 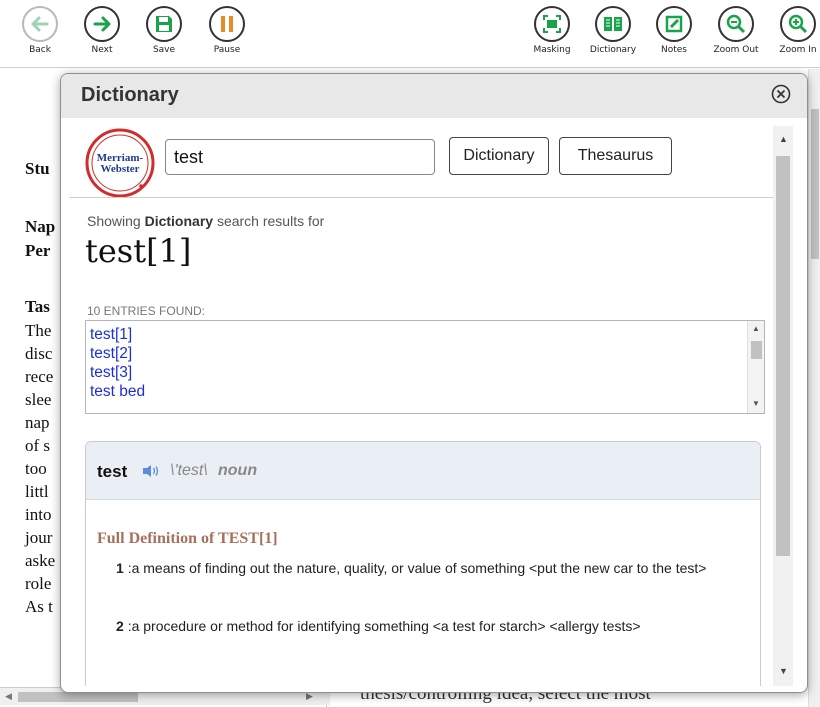 What do you see at coordinates (615, 156) in the screenshot?
I see `thesaurus-search-button: Thesaurus` at bounding box center [615, 156].